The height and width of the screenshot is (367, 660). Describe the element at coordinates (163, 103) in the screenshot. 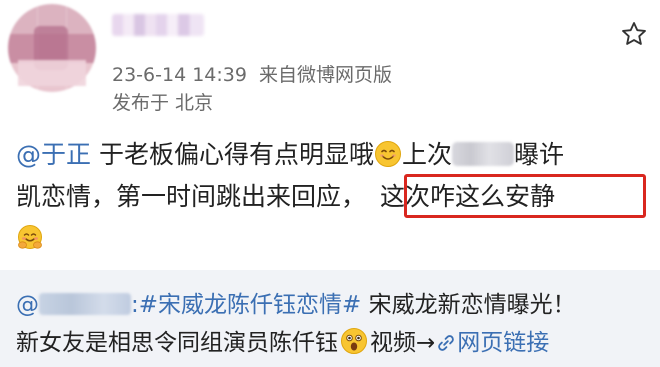

I see `post-location: 发布于 北京` at that location.